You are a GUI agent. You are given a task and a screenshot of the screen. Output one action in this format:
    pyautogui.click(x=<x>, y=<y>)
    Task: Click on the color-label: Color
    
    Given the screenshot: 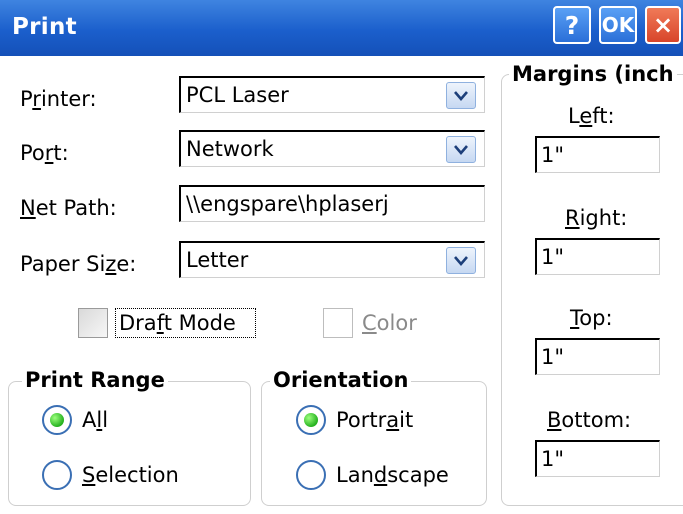 What is the action you would take?
    pyautogui.click(x=389, y=323)
    